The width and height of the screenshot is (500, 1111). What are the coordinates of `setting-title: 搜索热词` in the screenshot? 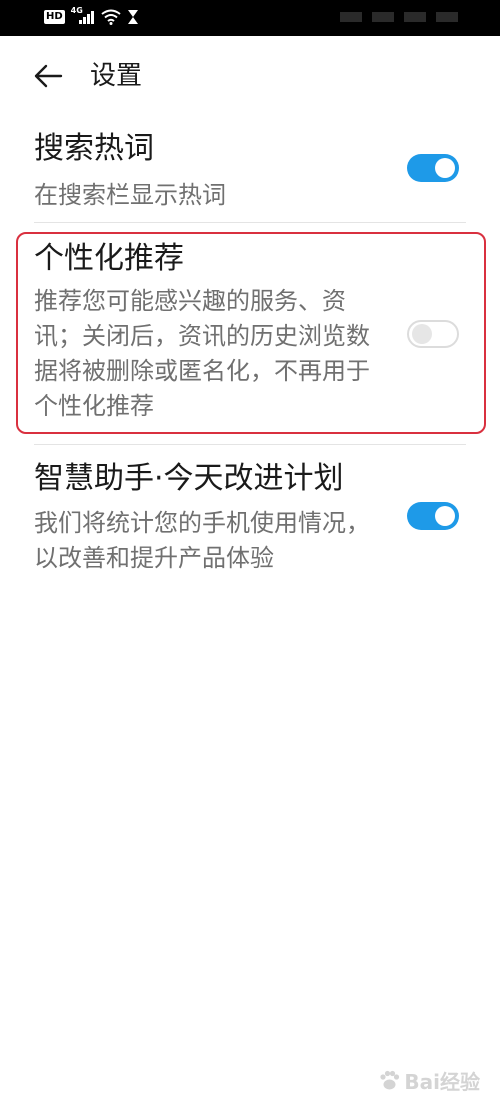 It's located at (94, 148).